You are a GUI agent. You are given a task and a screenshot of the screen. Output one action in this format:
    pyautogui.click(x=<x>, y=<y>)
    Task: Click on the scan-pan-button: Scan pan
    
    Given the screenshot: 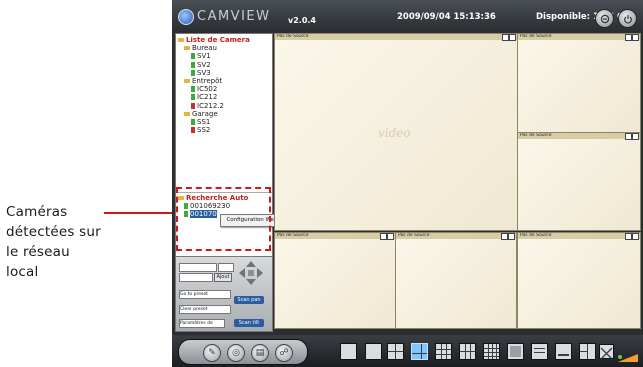 What is the action you would take?
    pyautogui.click(x=249, y=300)
    